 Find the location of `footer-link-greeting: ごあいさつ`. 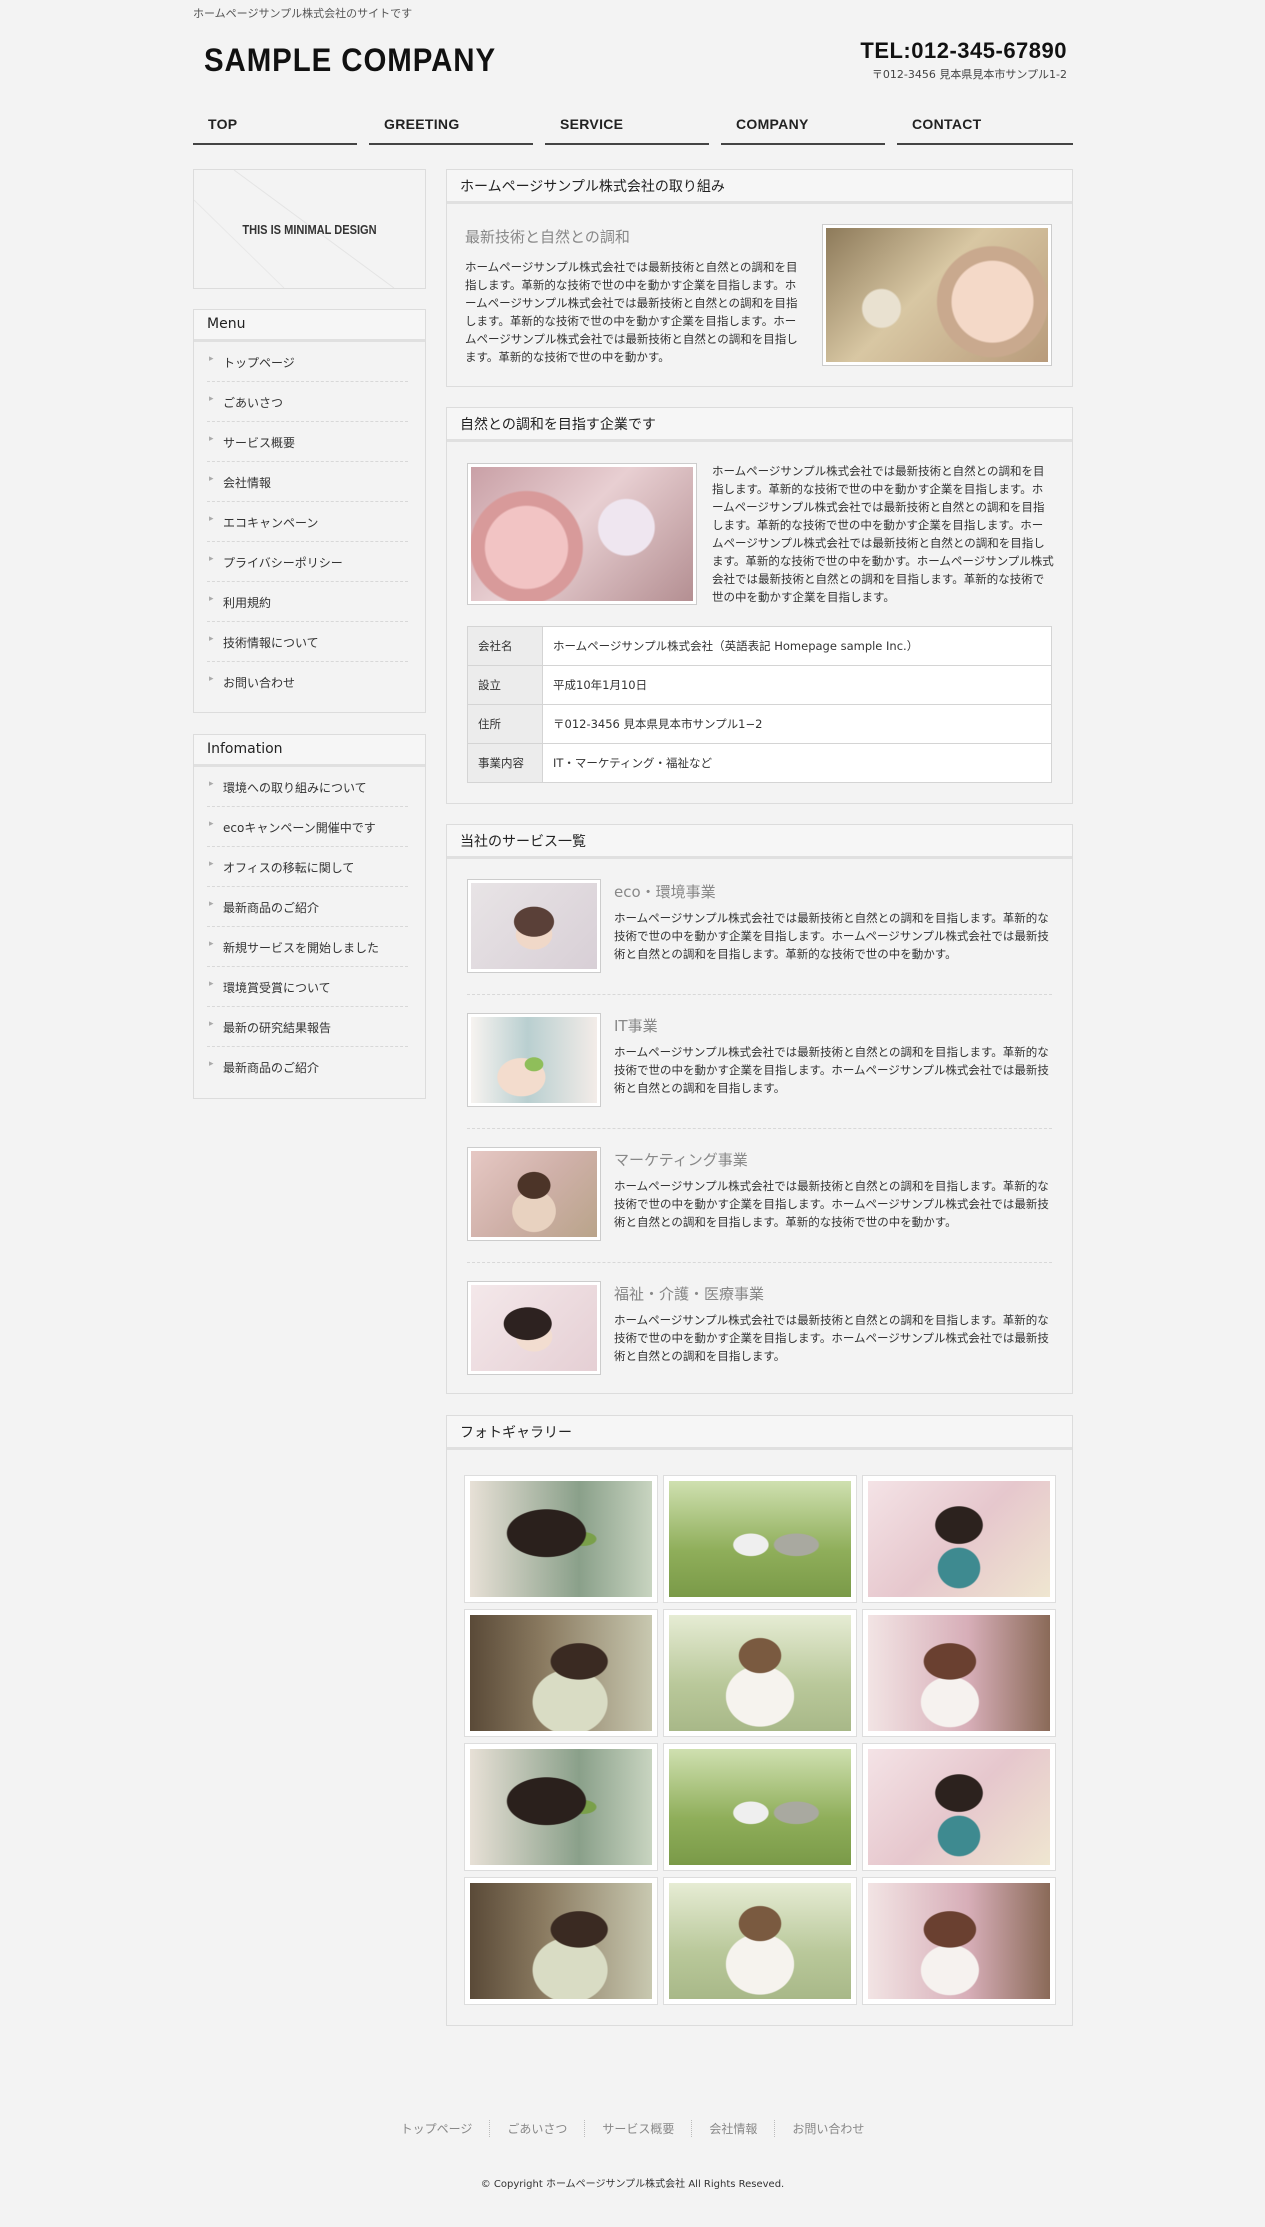

footer-link-greeting: ごあいさつ is located at coordinates (538, 2128).